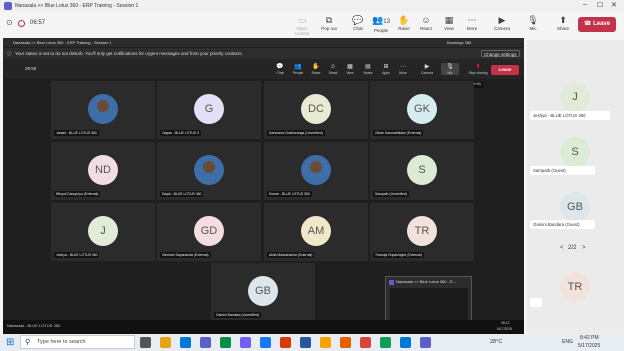 The image size is (624, 351). I want to click on participant-name: Nilupul Danupriya (External), so click(77, 194).